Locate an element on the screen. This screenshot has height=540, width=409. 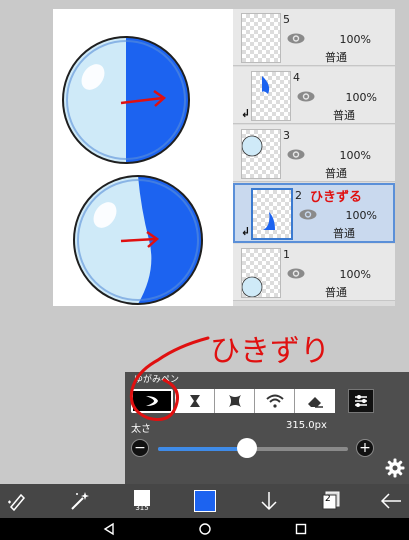
layers-button: 2 is located at coordinates (331, 501).